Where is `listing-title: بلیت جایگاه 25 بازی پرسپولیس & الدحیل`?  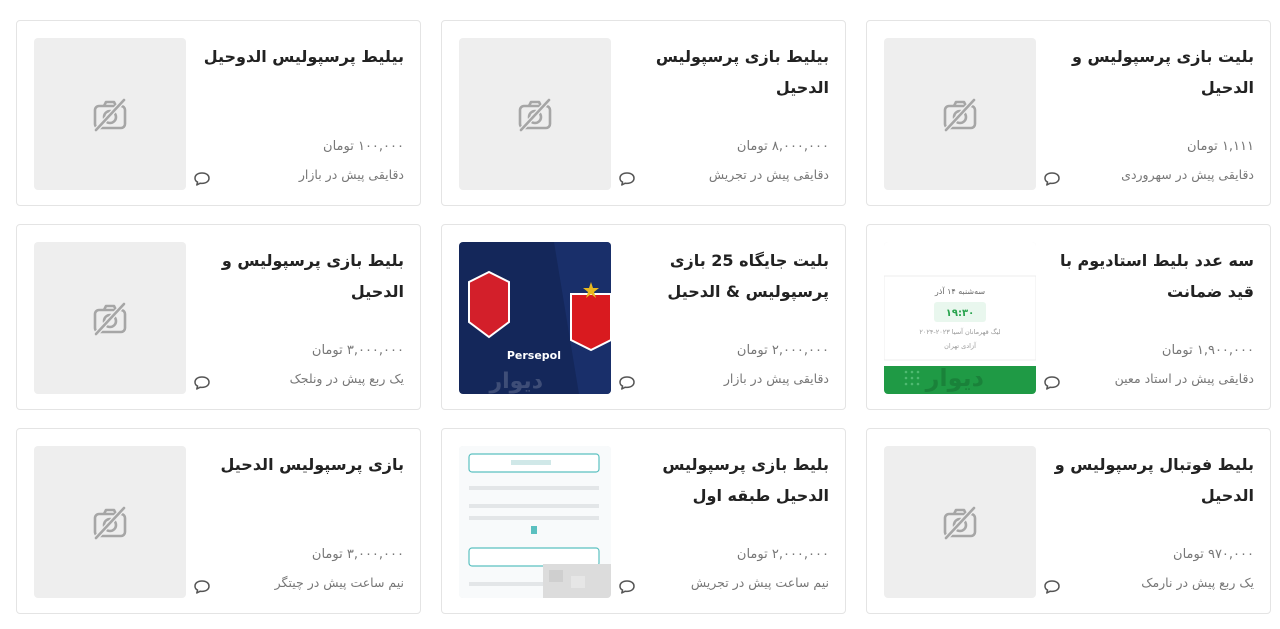 listing-title: بلیت جایگاه 25 بازی پرسپولیس & الدحیل is located at coordinates (724, 276).